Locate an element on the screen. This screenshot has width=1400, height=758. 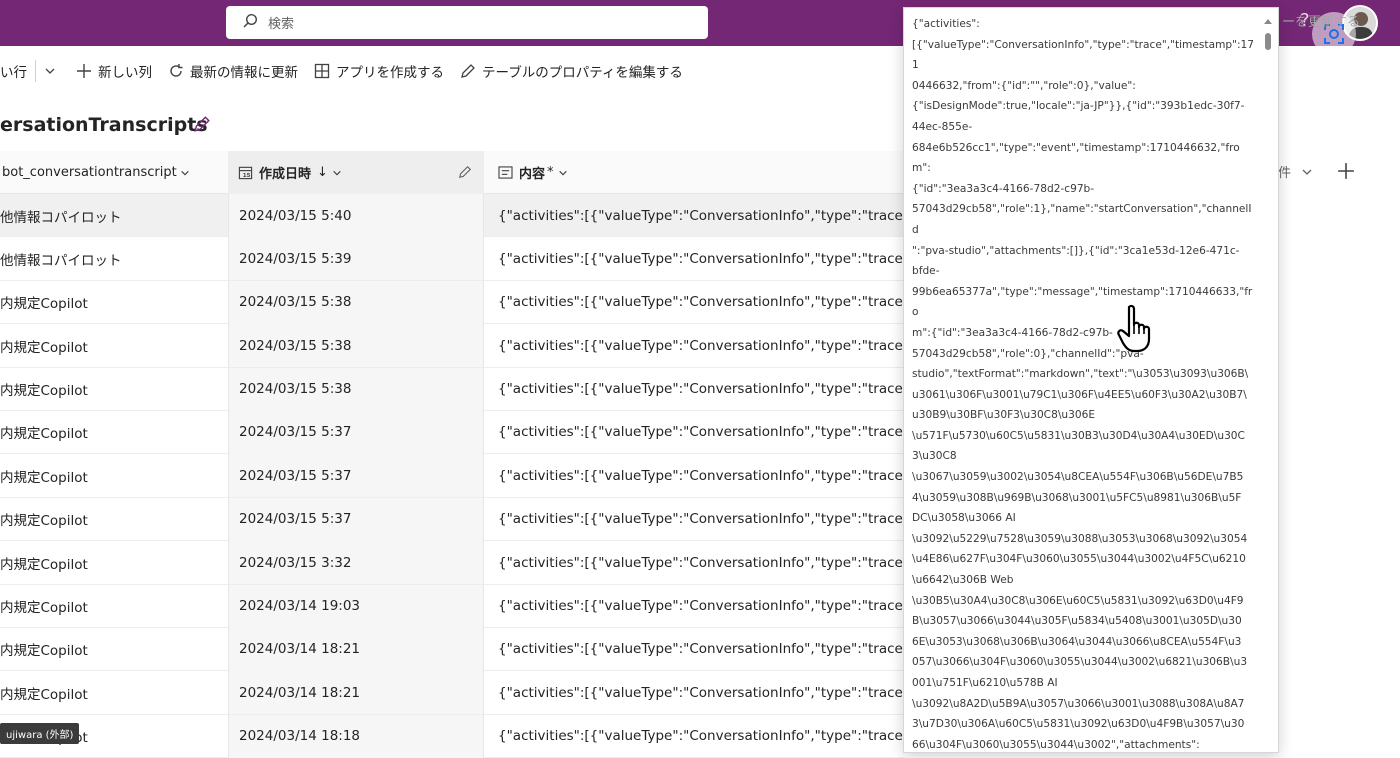
edit-table-properties-button: テーブルのプロパティを編集する is located at coordinates (571, 71).